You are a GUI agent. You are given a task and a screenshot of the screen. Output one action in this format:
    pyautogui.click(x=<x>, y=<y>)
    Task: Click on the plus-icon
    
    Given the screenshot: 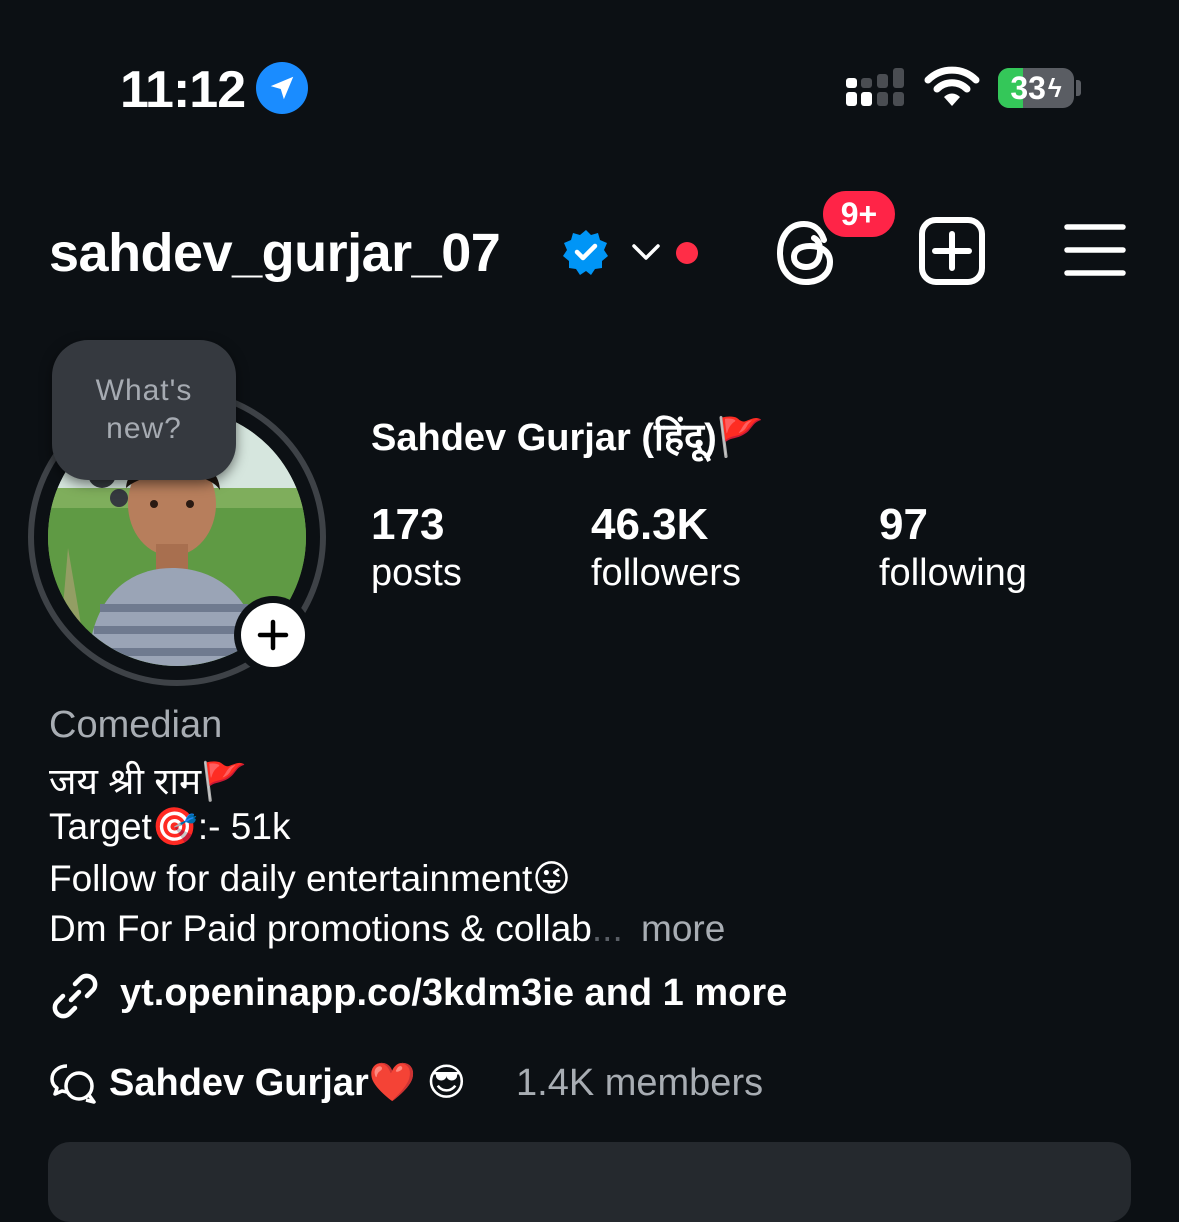 What is the action you would take?
    pyautogui.click(x=273, y=635)
    